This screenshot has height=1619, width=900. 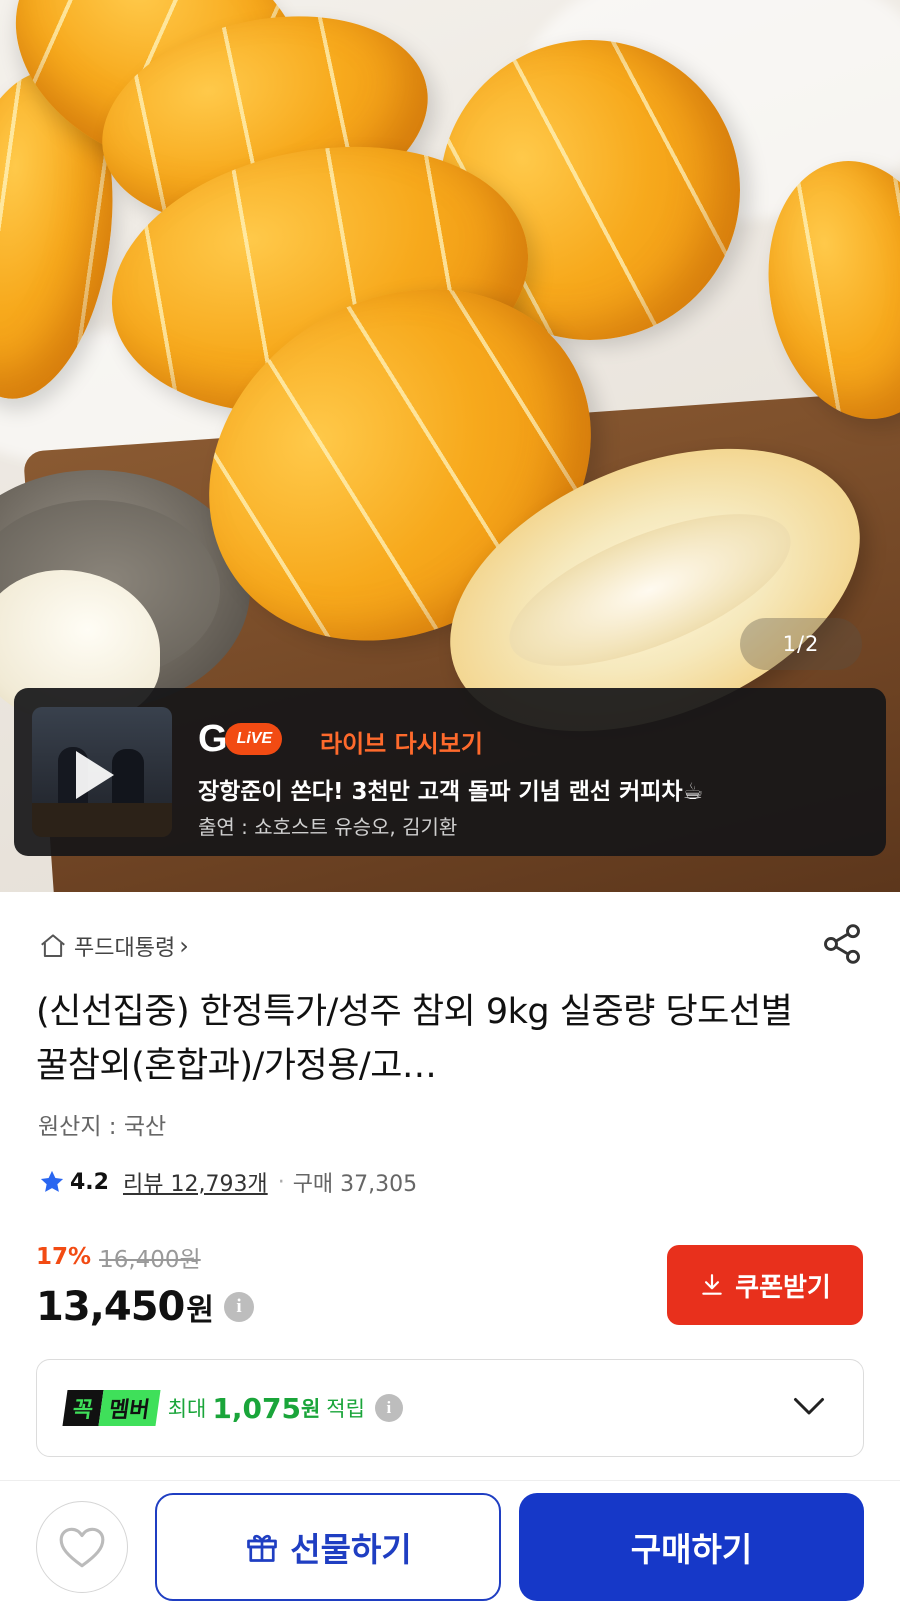 I want to click on live-video-thumbnail, so click(x=102, y=772).